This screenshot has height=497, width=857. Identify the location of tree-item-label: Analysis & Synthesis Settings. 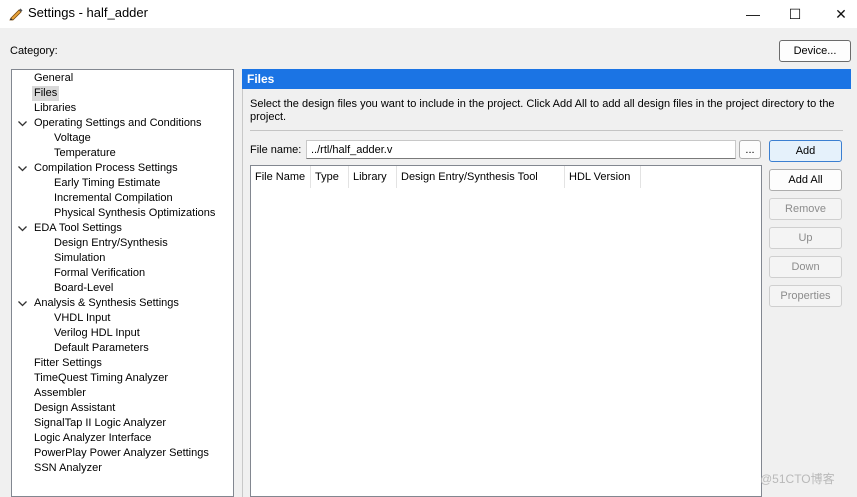
(106, 303).